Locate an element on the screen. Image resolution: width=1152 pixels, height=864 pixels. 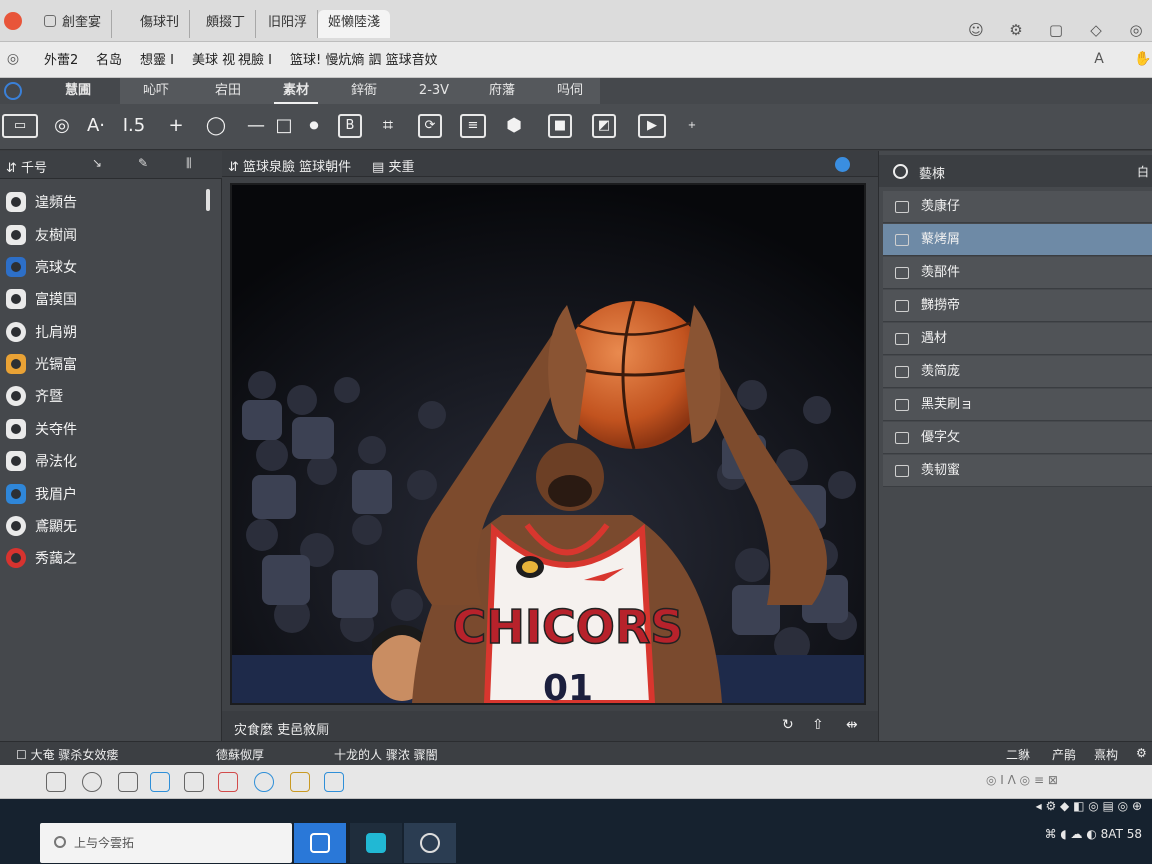
status-settings-icon: ⚙ is located at coordinates (1141, 753).